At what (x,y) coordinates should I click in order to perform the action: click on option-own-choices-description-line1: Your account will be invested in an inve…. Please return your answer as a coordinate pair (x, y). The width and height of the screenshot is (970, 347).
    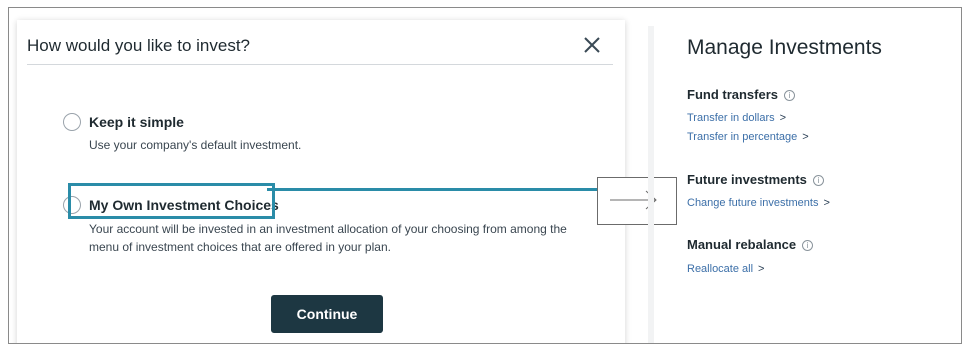
    Looking at the image, I should click on (328, 229).